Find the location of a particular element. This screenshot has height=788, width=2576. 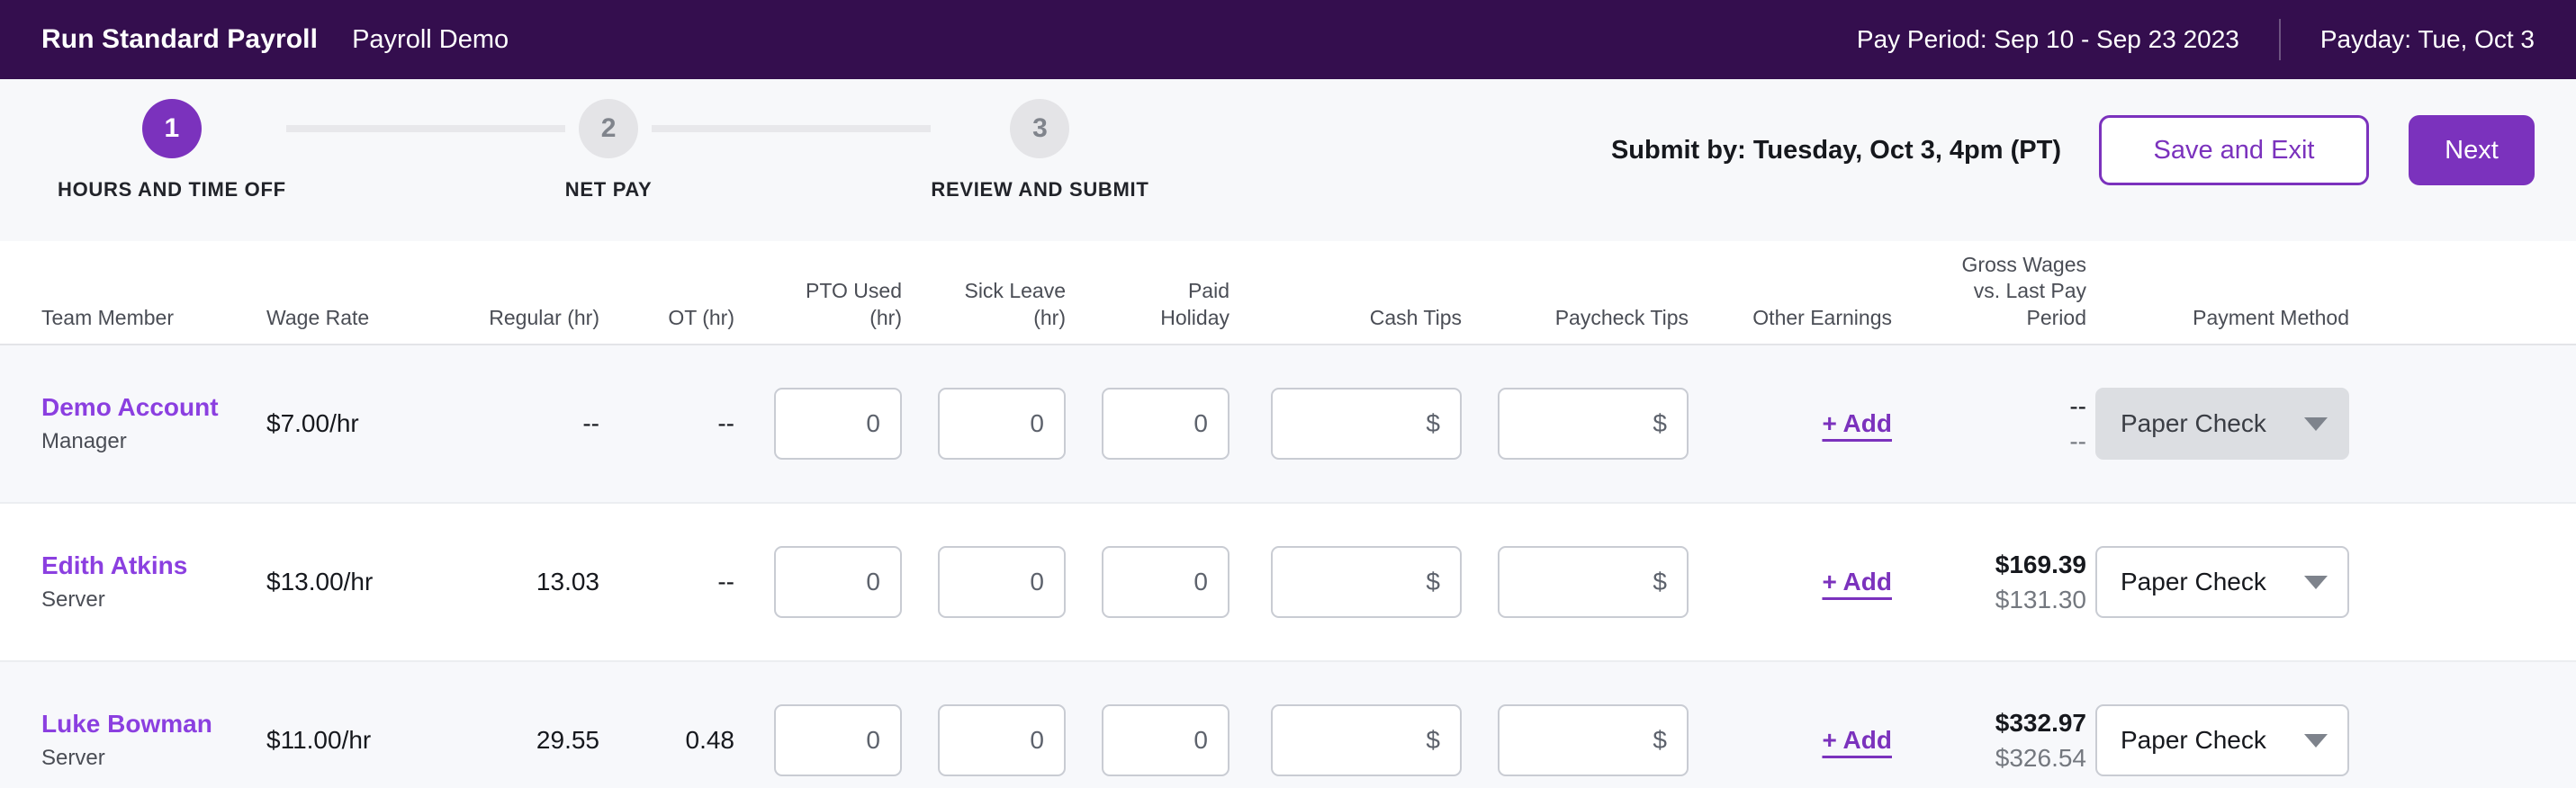

column-header-regular-hr: Regular (hr) is located at coordinates (544, 317).